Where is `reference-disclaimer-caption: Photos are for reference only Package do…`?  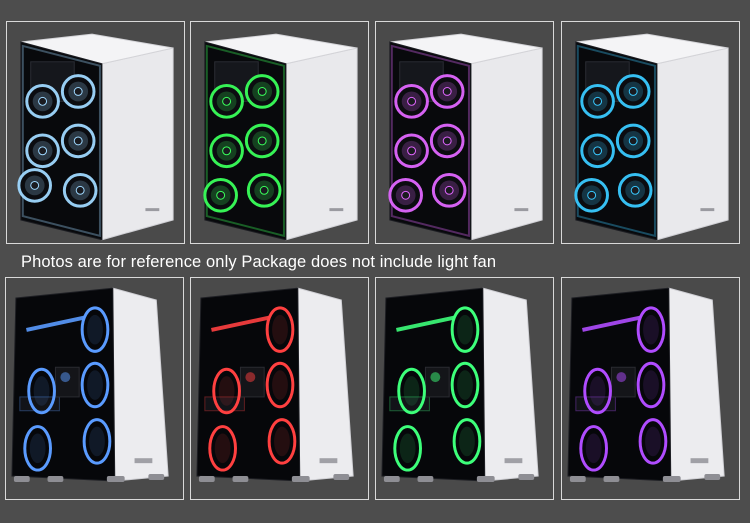
reference-disclaimer-caption: Photos are for reference only Package do… is located at coordinates (259, 262).